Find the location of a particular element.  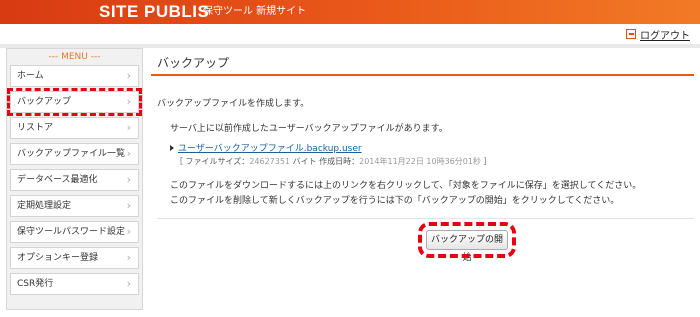

site-header: SITE PUBLIS 保守ツール 新規サイト is located at coordinates (350, 12).